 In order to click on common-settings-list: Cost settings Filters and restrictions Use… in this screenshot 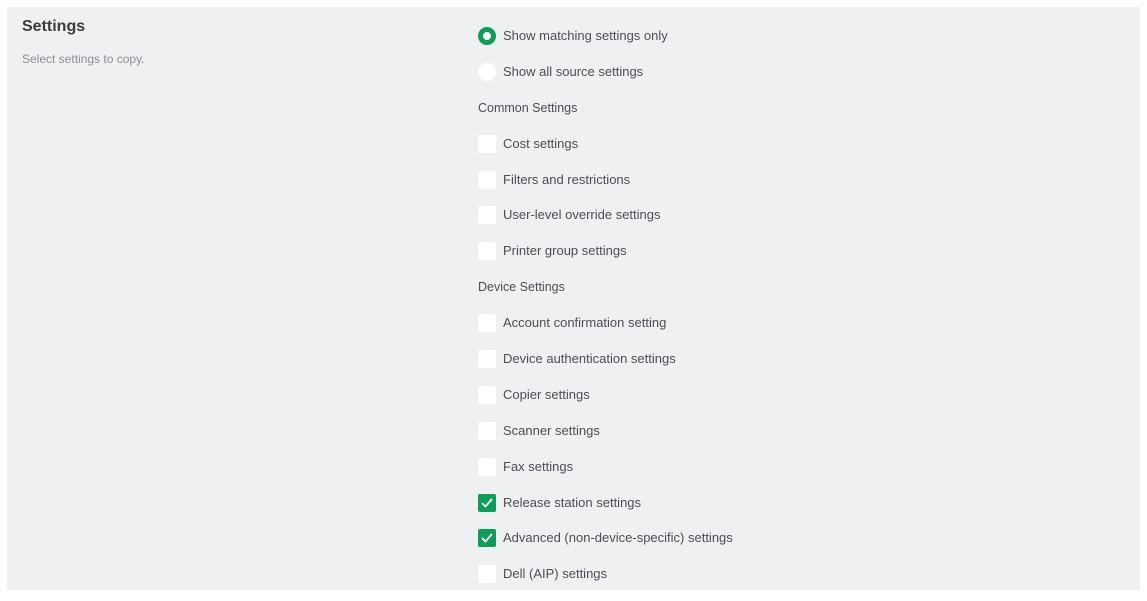, I will do `click(803, 197)`.